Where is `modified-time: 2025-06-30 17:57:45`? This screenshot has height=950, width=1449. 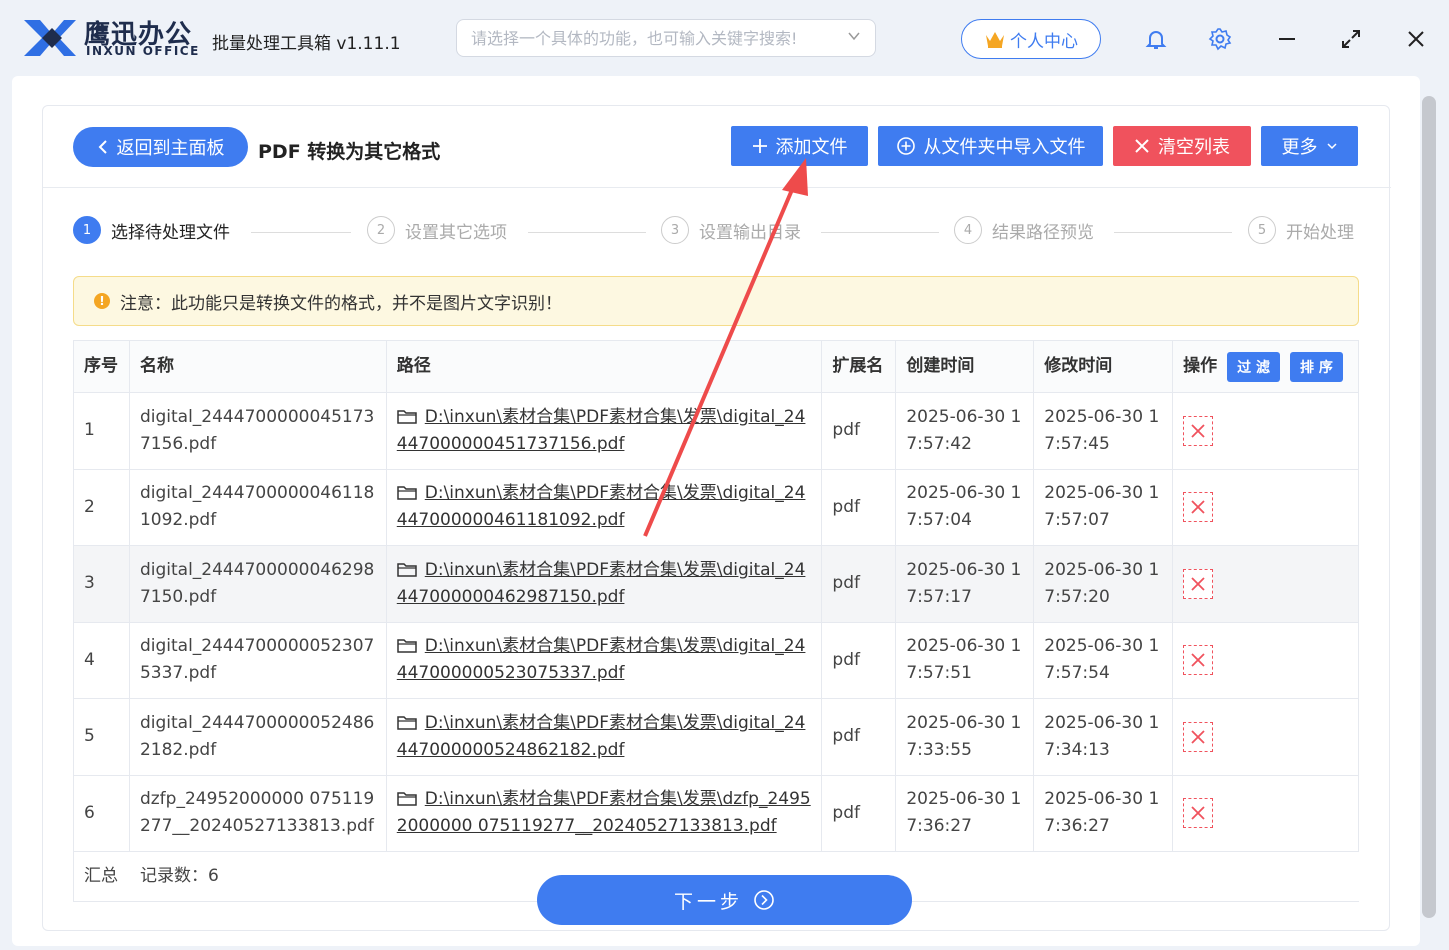
modified-time: 2025-06-30 17:57:45 is located at coordinates (1104, 431).